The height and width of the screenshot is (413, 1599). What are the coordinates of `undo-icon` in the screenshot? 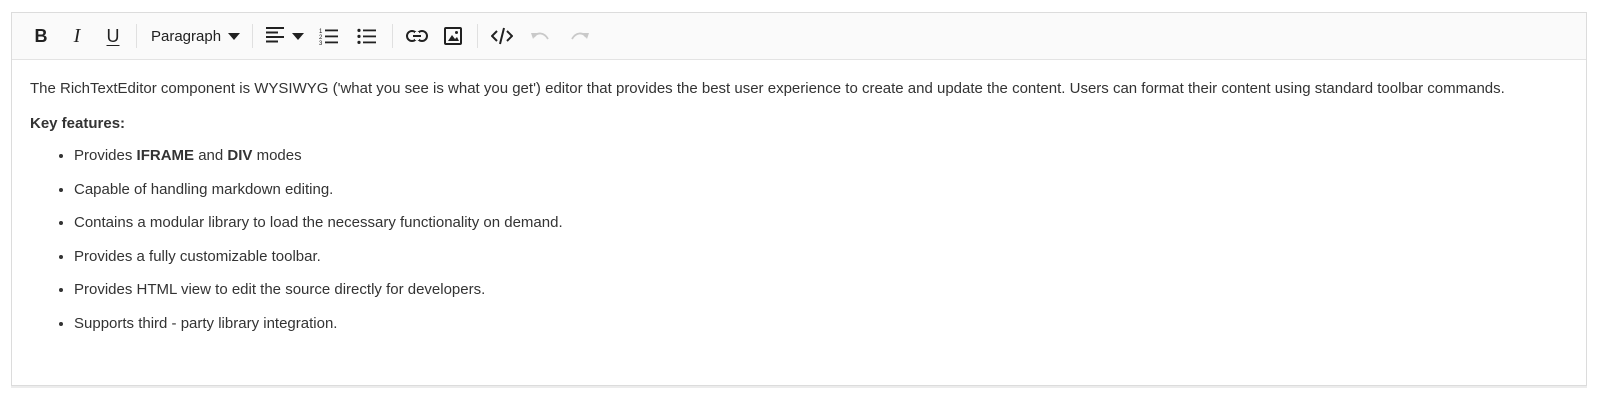 It's located at (540, 36).